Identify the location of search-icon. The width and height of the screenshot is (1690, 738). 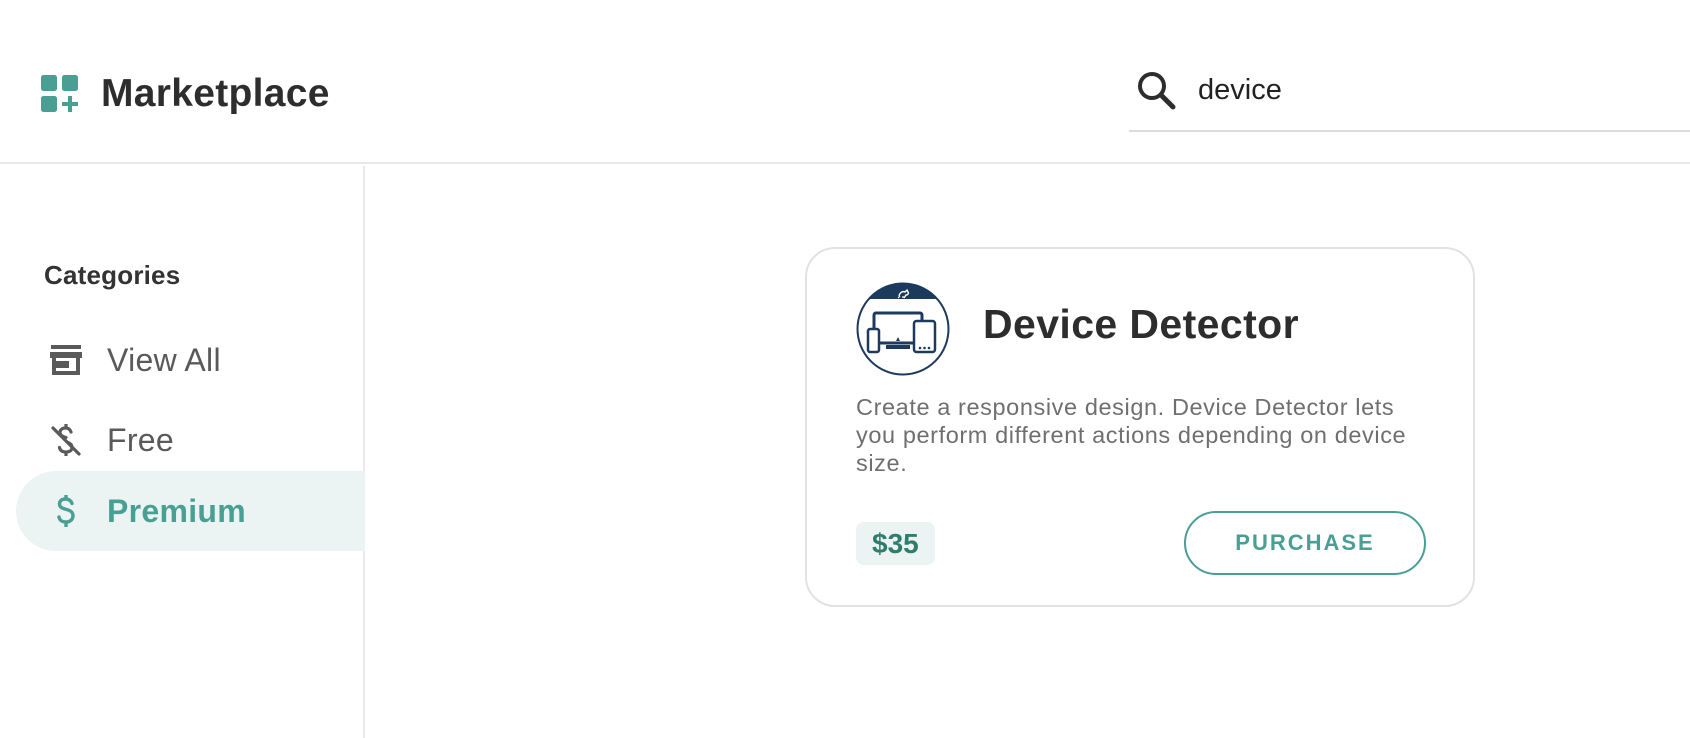
(1156, 90).